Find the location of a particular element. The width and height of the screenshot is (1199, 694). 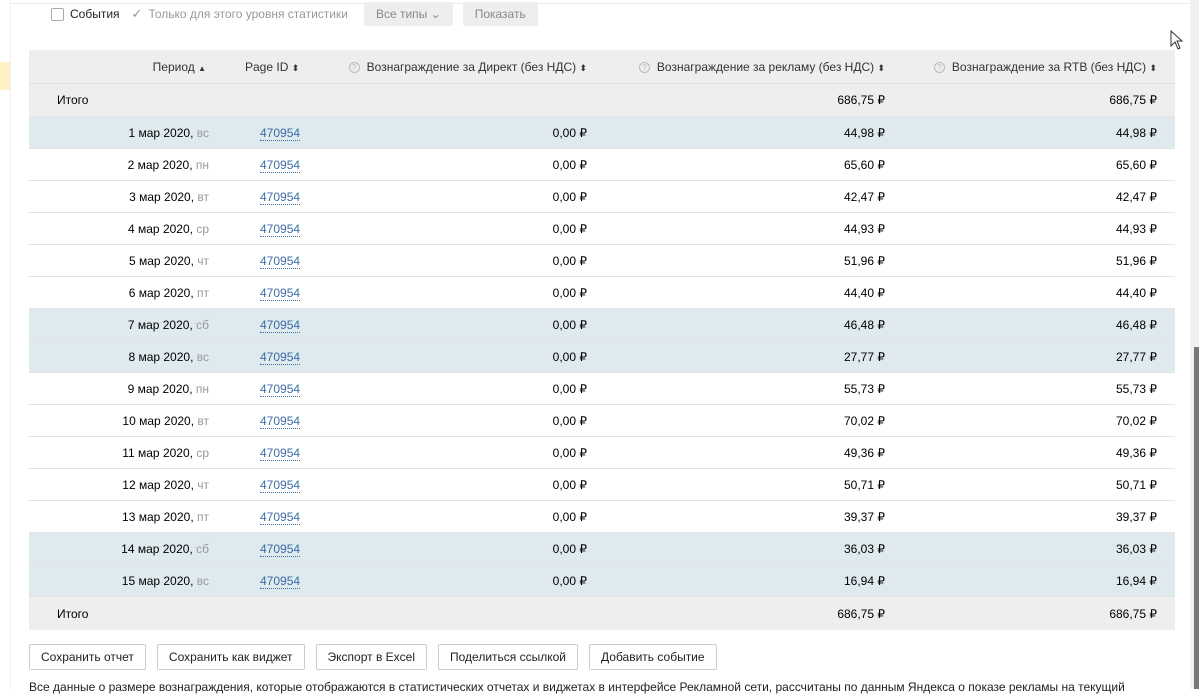

period-cell: 9 мар 2020, пн is located at coordinates (168, 388).